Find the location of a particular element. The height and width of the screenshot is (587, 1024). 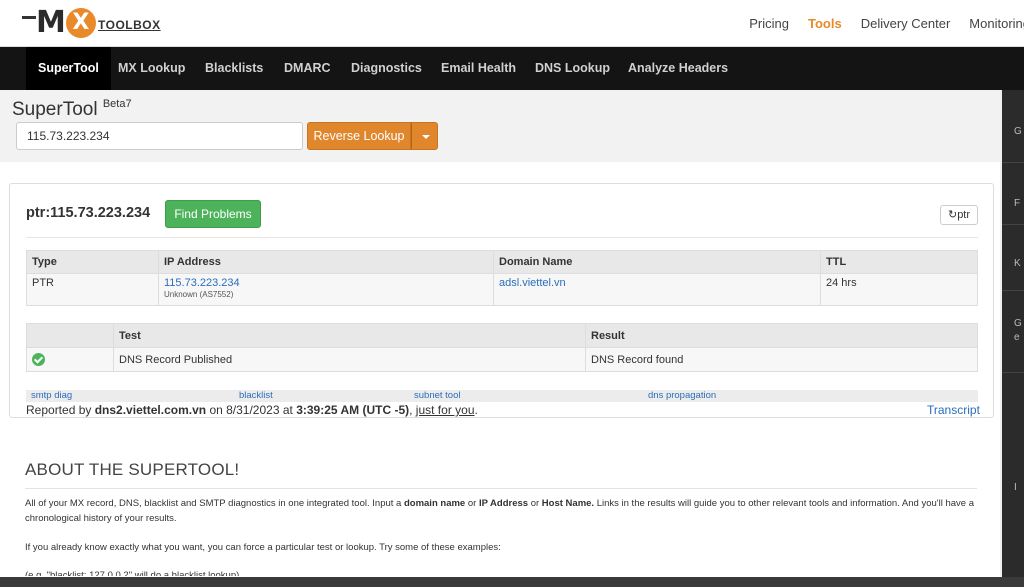

record-ip-asn: Unknown (AS7552) is located at coordinates (199, 294).